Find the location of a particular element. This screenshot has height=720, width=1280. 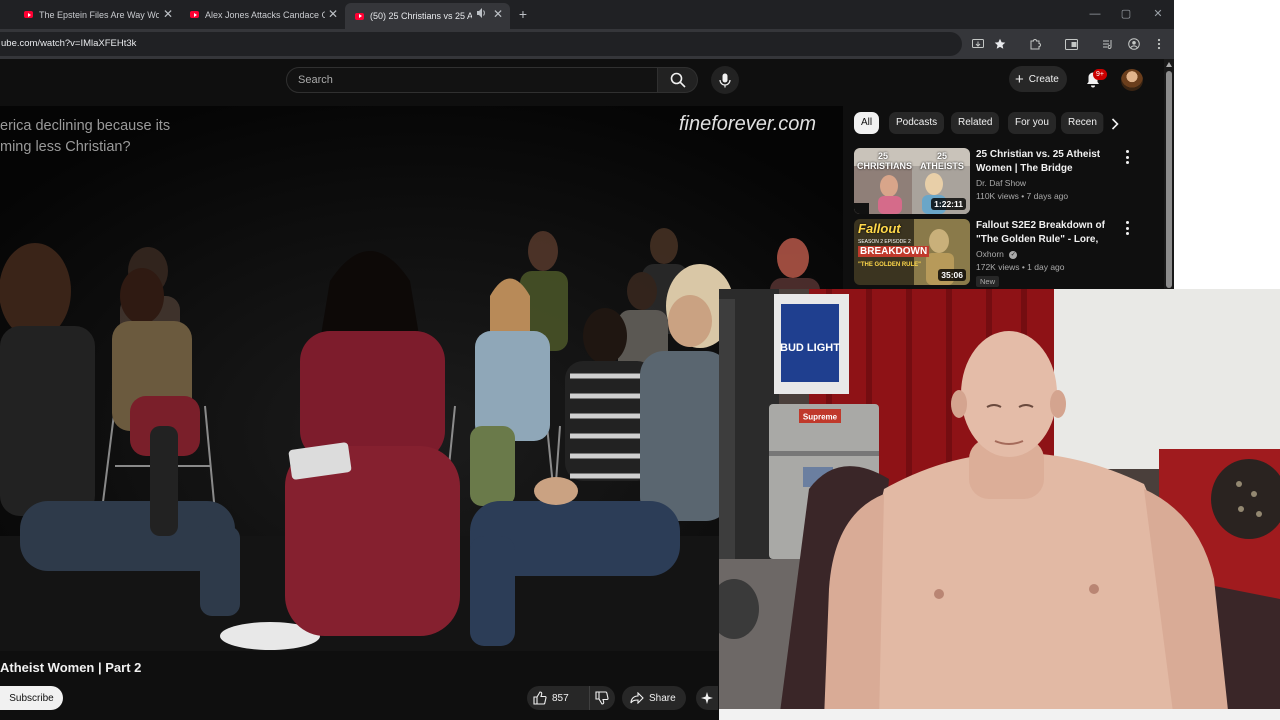

chips-next-button is located at coordinates (1115, 124).